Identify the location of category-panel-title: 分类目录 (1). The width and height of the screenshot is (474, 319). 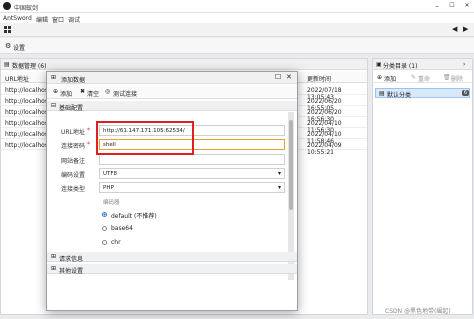
(400, 66).